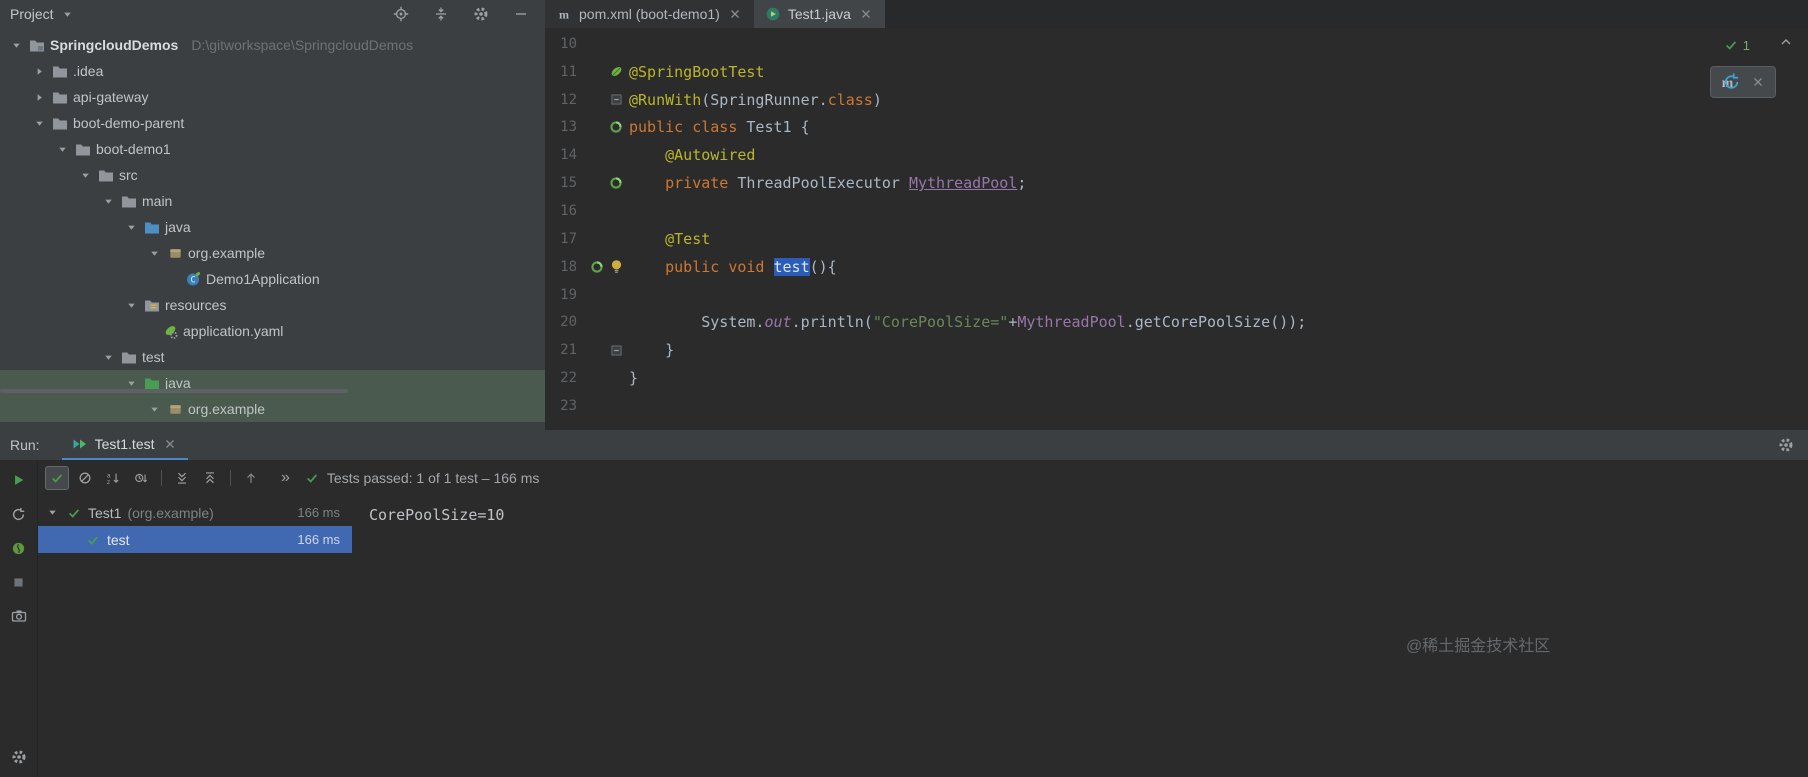 The width and height of the screenshot is (1808, 777). Describe the element at coordinates (568, 99) in the screenshot. I see `line-number: 12` at that location.